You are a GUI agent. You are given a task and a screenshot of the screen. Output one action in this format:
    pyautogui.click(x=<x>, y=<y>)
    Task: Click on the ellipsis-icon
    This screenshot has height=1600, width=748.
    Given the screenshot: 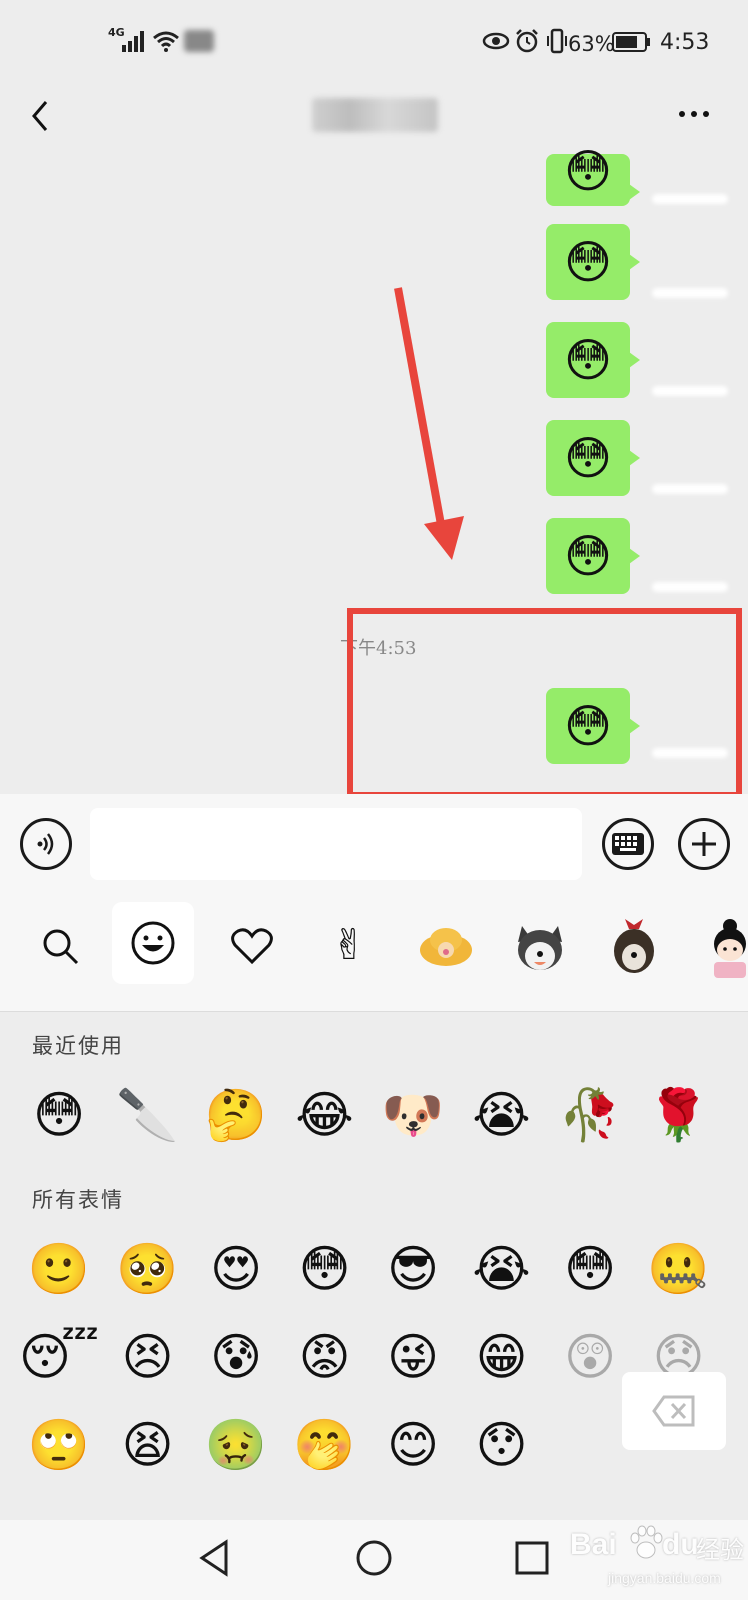 What is the action you would take?
    pyautogui.click(x=694, y=114)
    